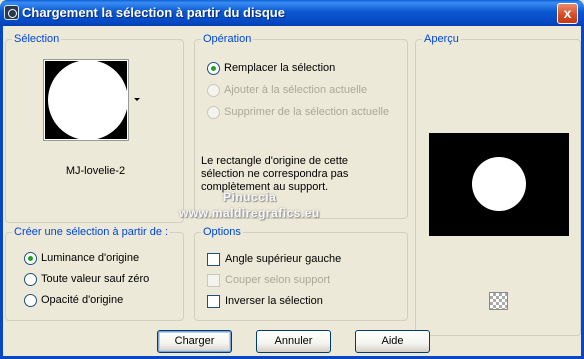 This screenshot has width=584, height=359. I want to click on selection-thumbnail, so click(86, 100).